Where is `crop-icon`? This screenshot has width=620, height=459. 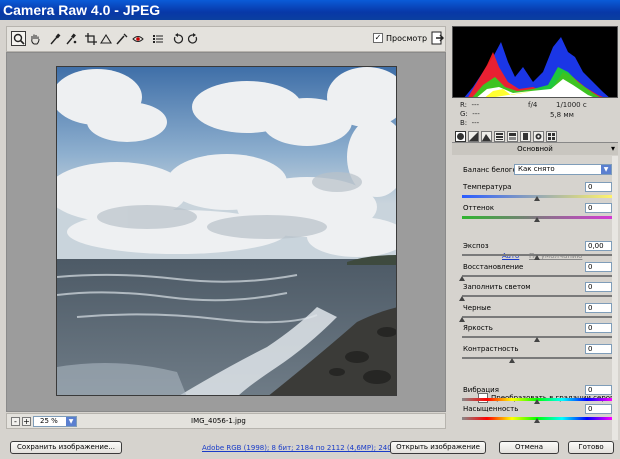
crop-icon is located at coordinates (90, 38).